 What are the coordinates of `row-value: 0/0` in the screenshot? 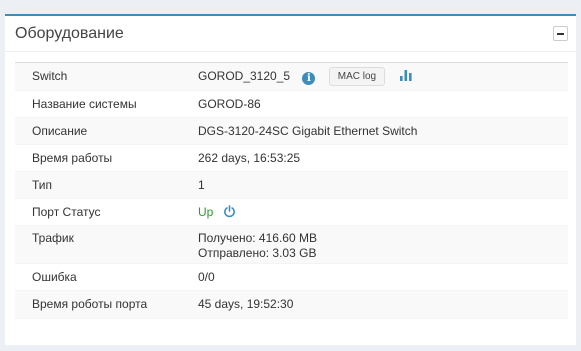 It's located at (206, 277).